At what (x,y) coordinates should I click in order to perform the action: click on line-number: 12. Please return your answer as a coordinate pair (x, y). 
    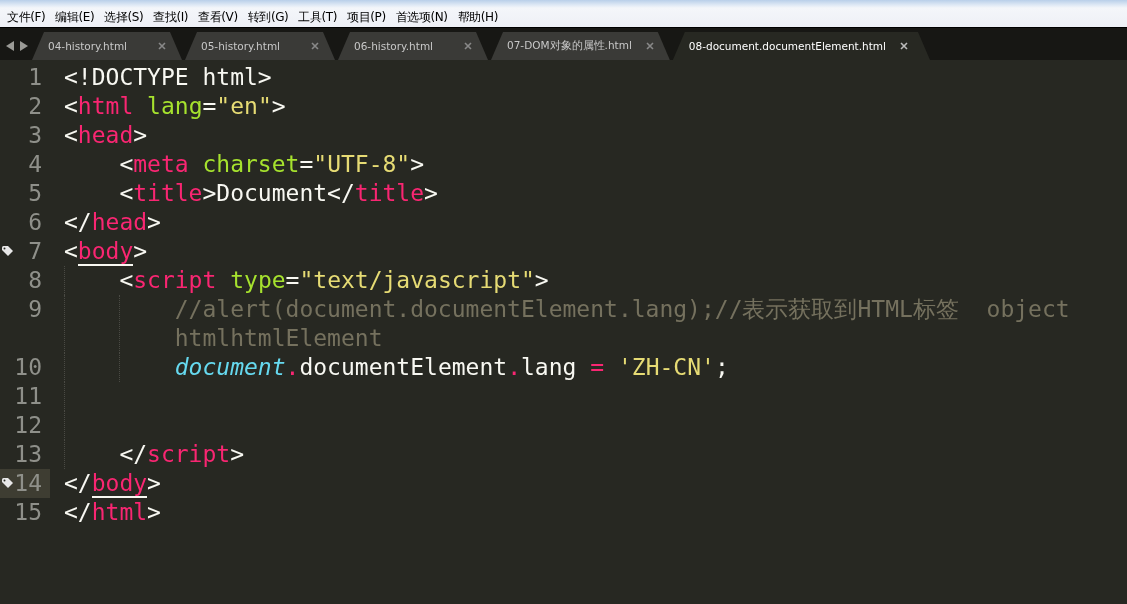
    Looking at the image, I should click on (28, 425).